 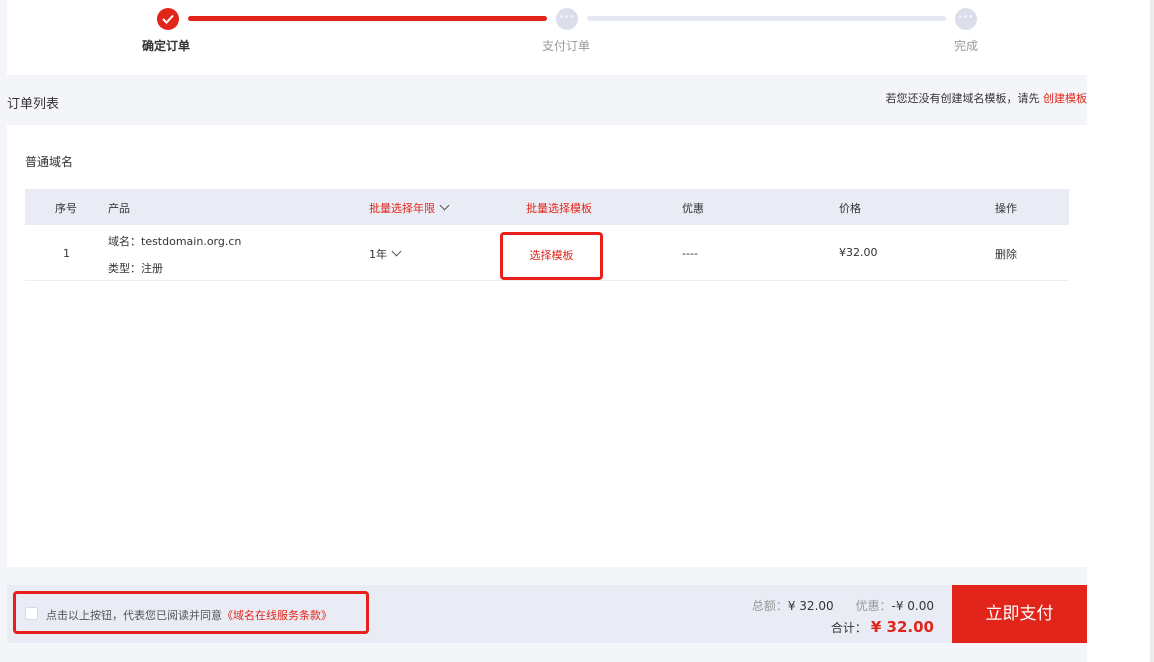 I want to click on table-header: 序号 产品 批量选择年限 批量选择模板 优惠 价格 操作, so click(x=547, y=207).